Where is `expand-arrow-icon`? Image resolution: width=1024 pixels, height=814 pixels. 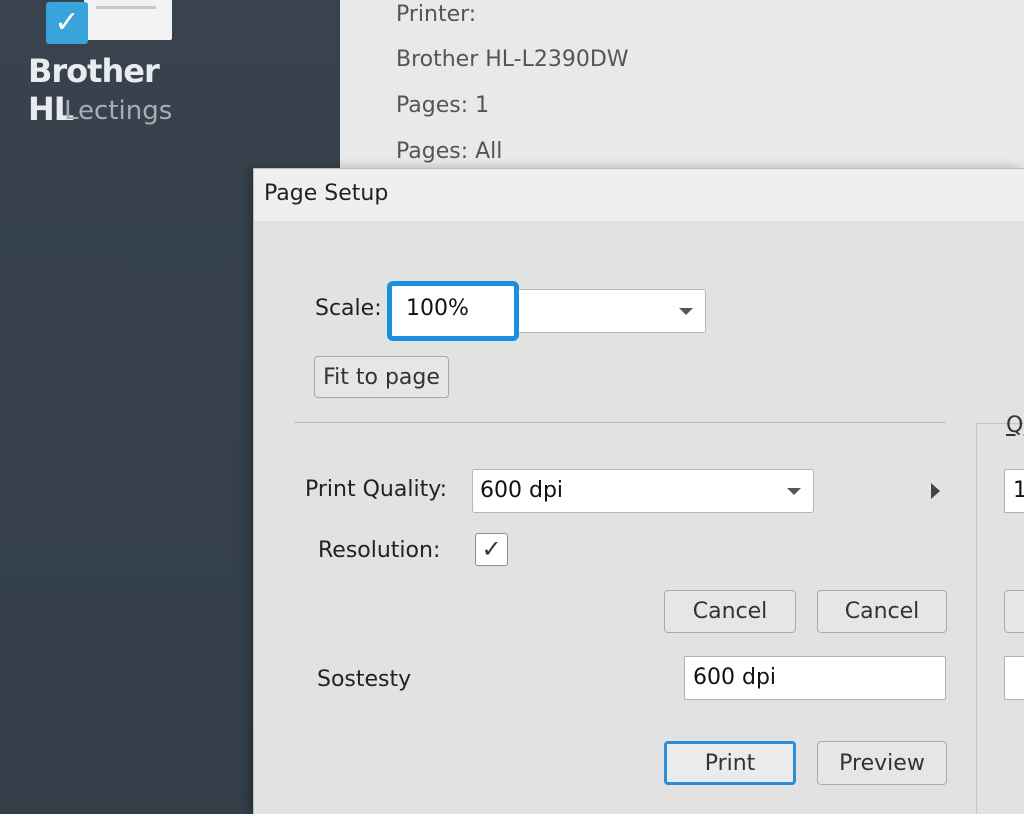
expand-arrow-icon is located at coordinates (935, 491).